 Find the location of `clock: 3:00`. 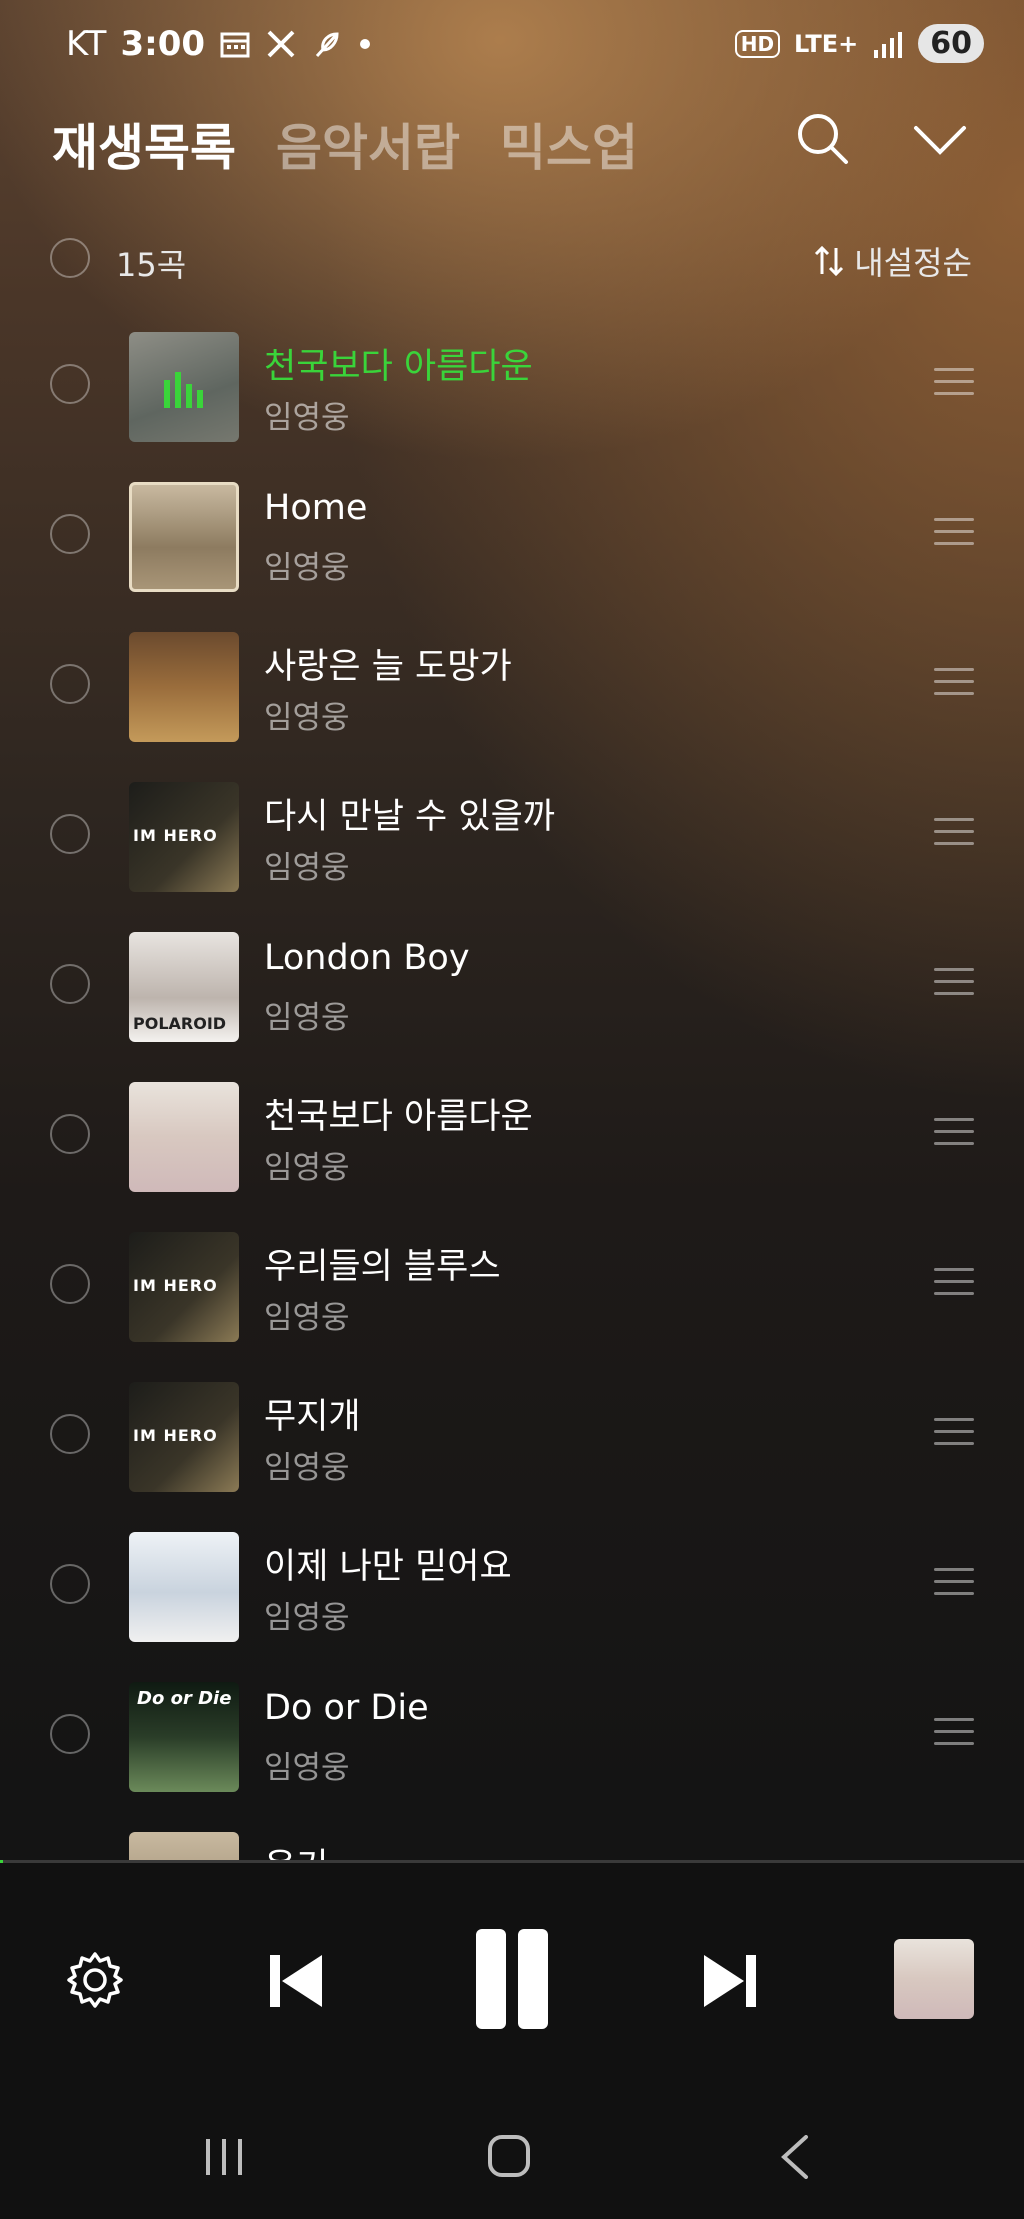

clock: 3:00 is located at coordinates (163, 44).